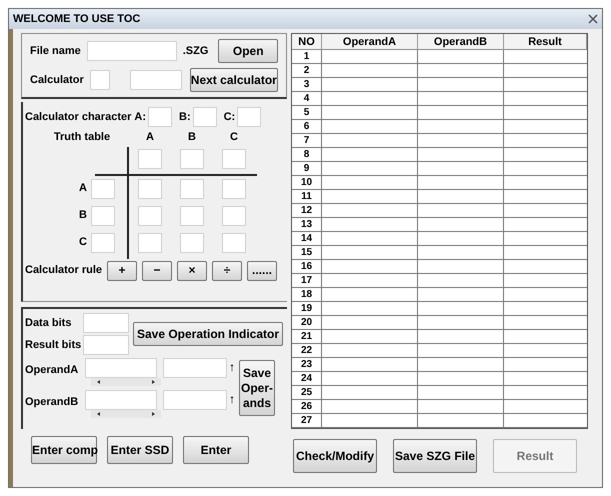 This screenshot has height=496, width=611. I want to click on label: C:, so click(230, 117).